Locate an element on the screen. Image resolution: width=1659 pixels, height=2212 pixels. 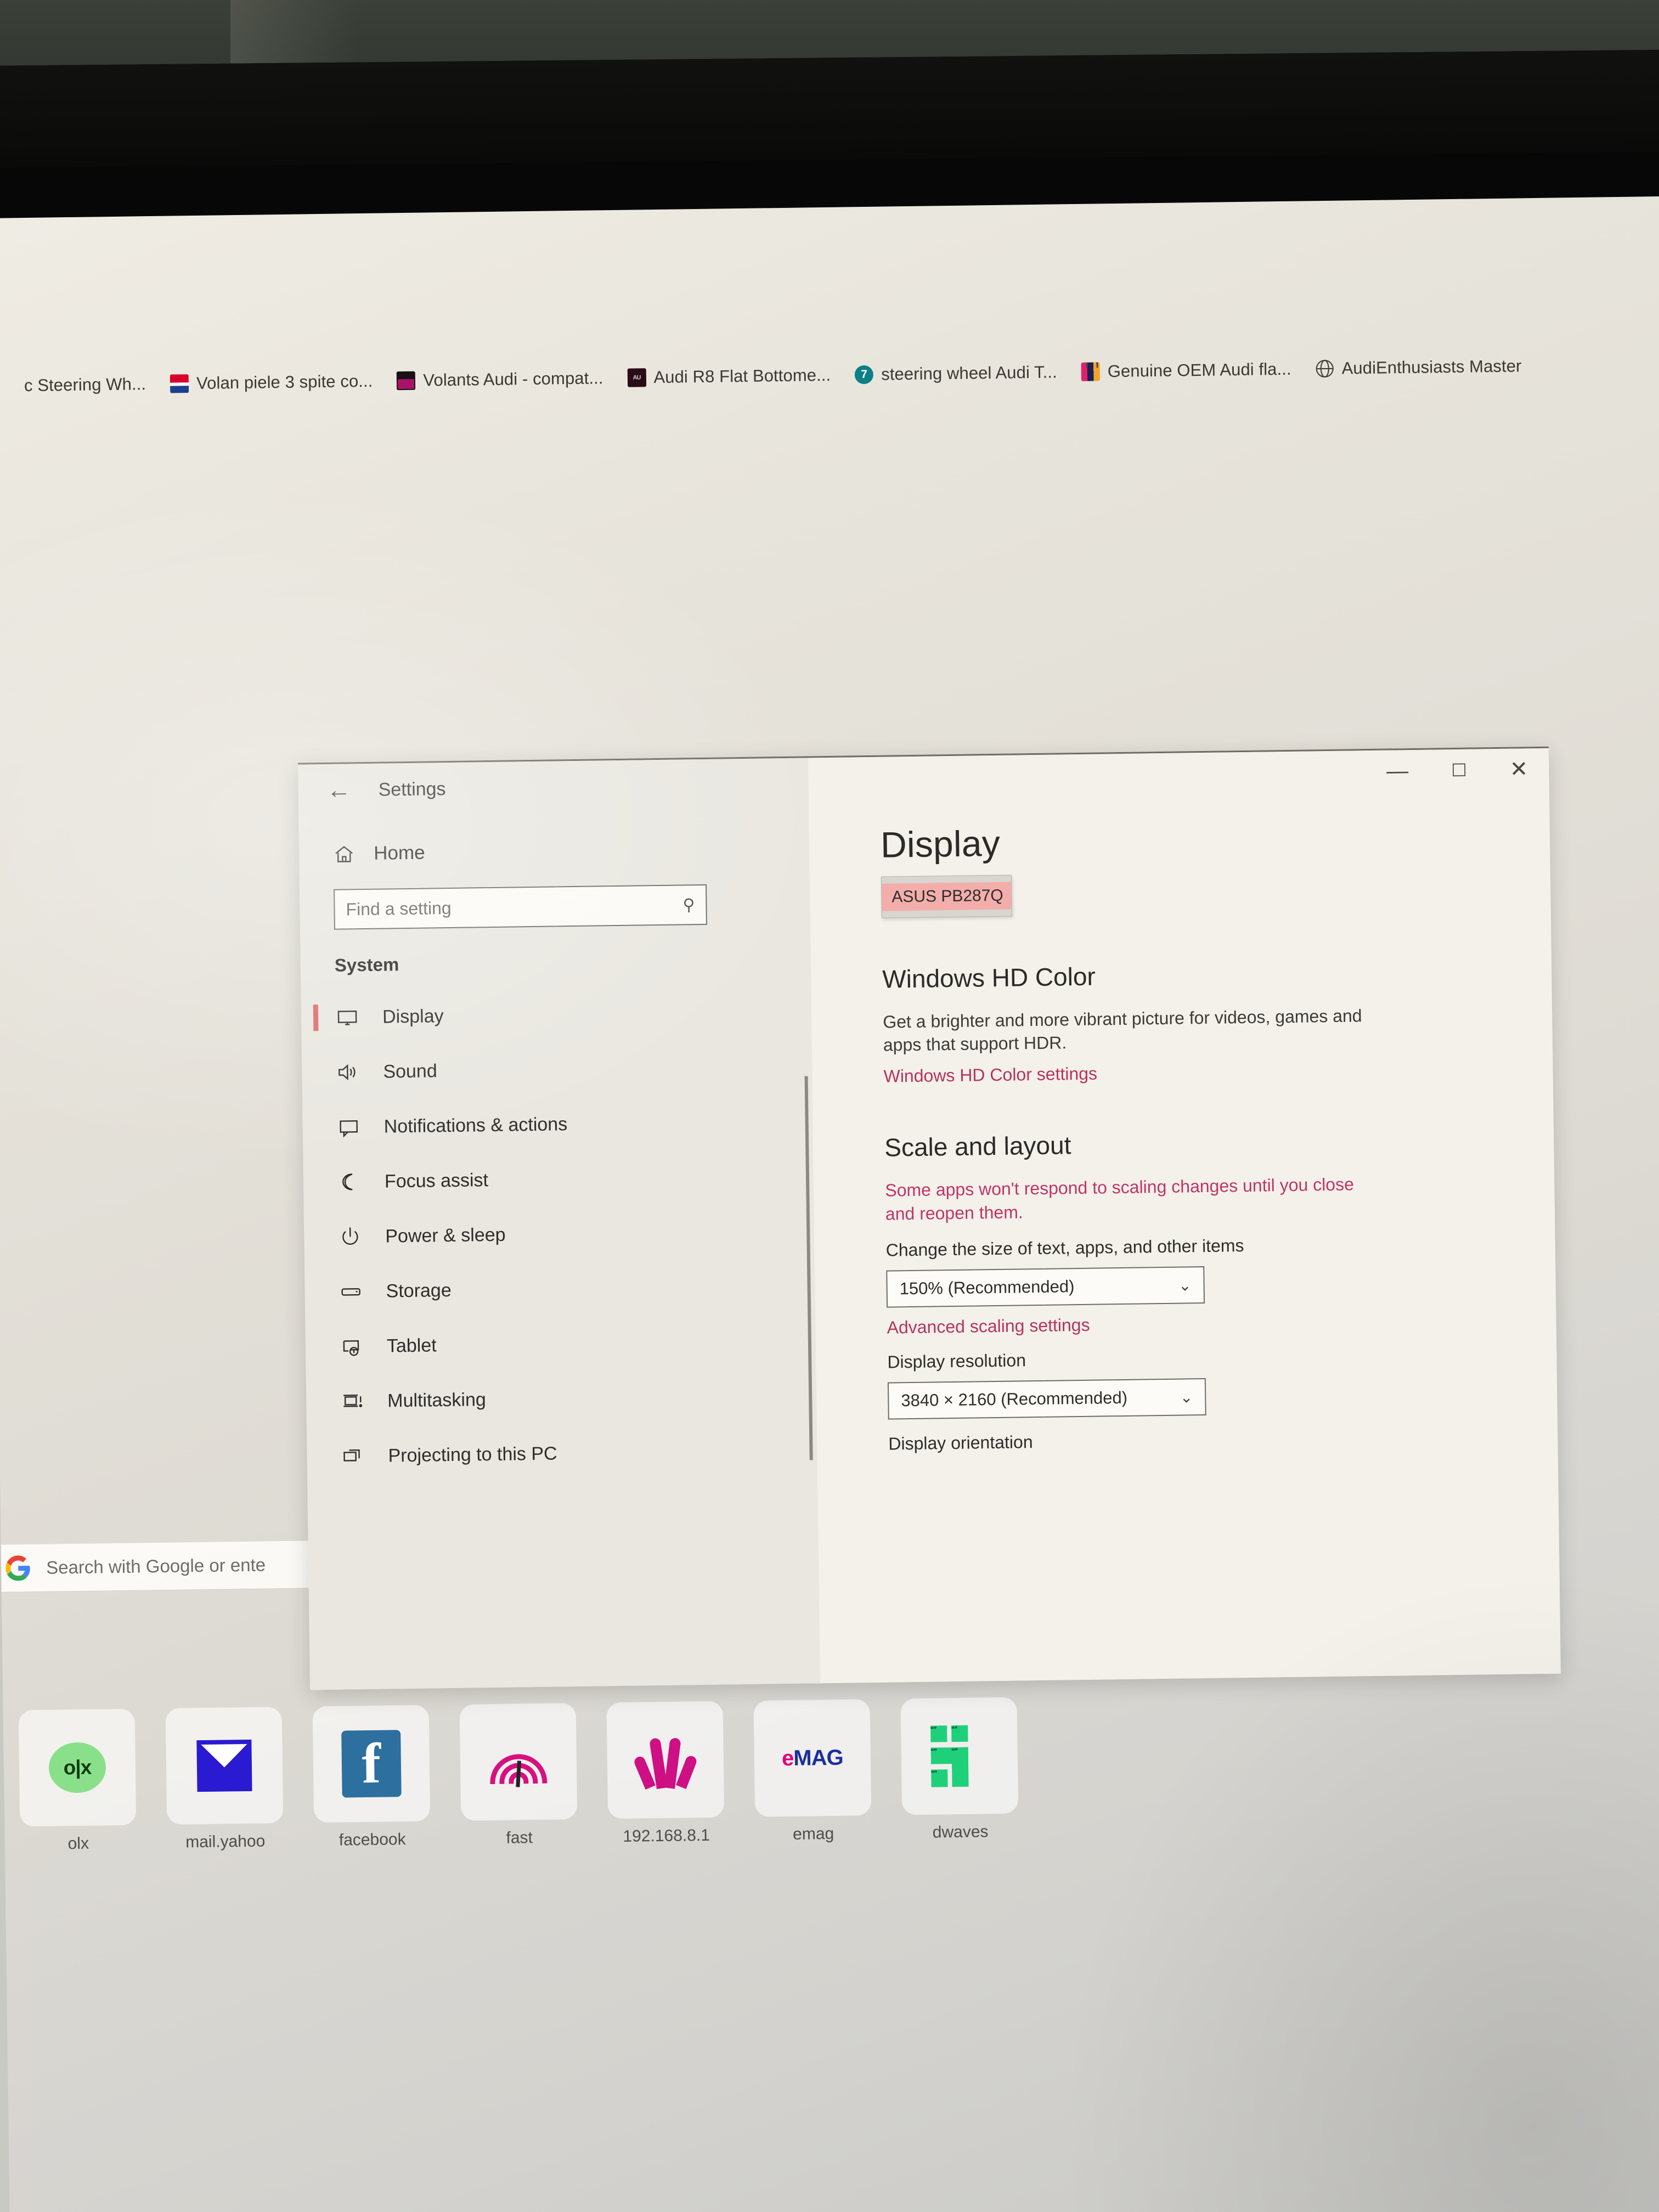
tile-label: facebook is located at coordinates (372, 1840).